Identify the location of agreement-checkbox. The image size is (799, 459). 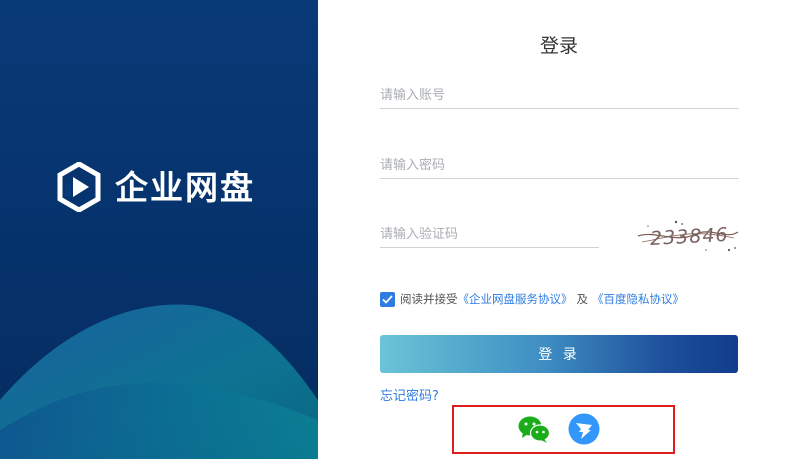
(387, 299).